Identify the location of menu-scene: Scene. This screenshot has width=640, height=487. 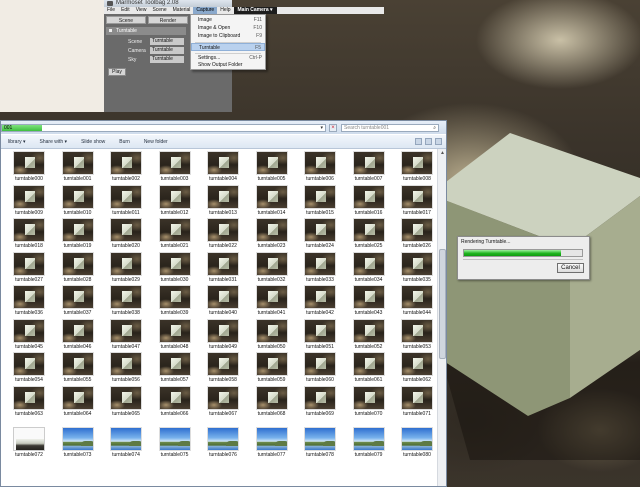
(159, 10).